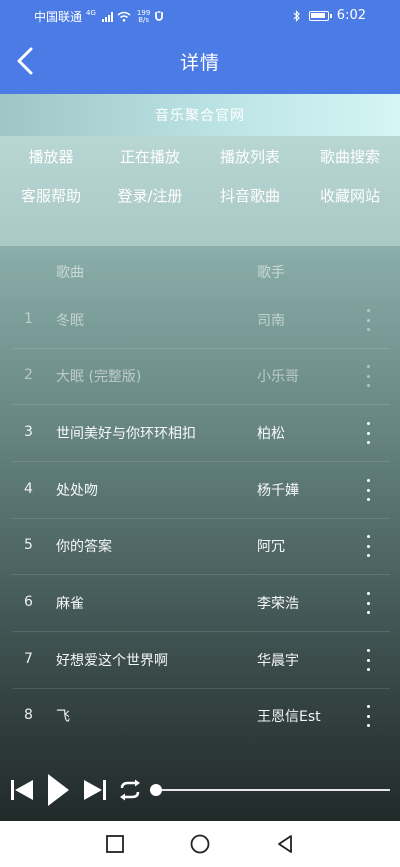  What do you see at coordinates (278, 491) in the screenshot?
I see `song-artist: 杨千嬅` at bounding box center [278, 491].